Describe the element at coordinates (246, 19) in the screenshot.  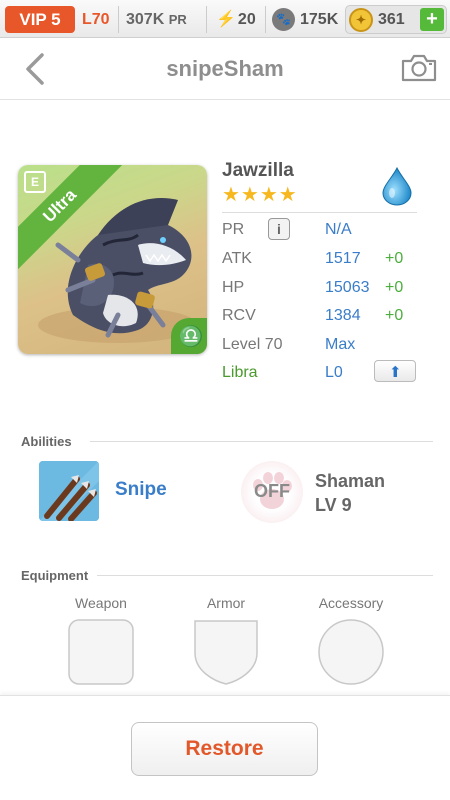
I see `energy-value: 20` at that location.